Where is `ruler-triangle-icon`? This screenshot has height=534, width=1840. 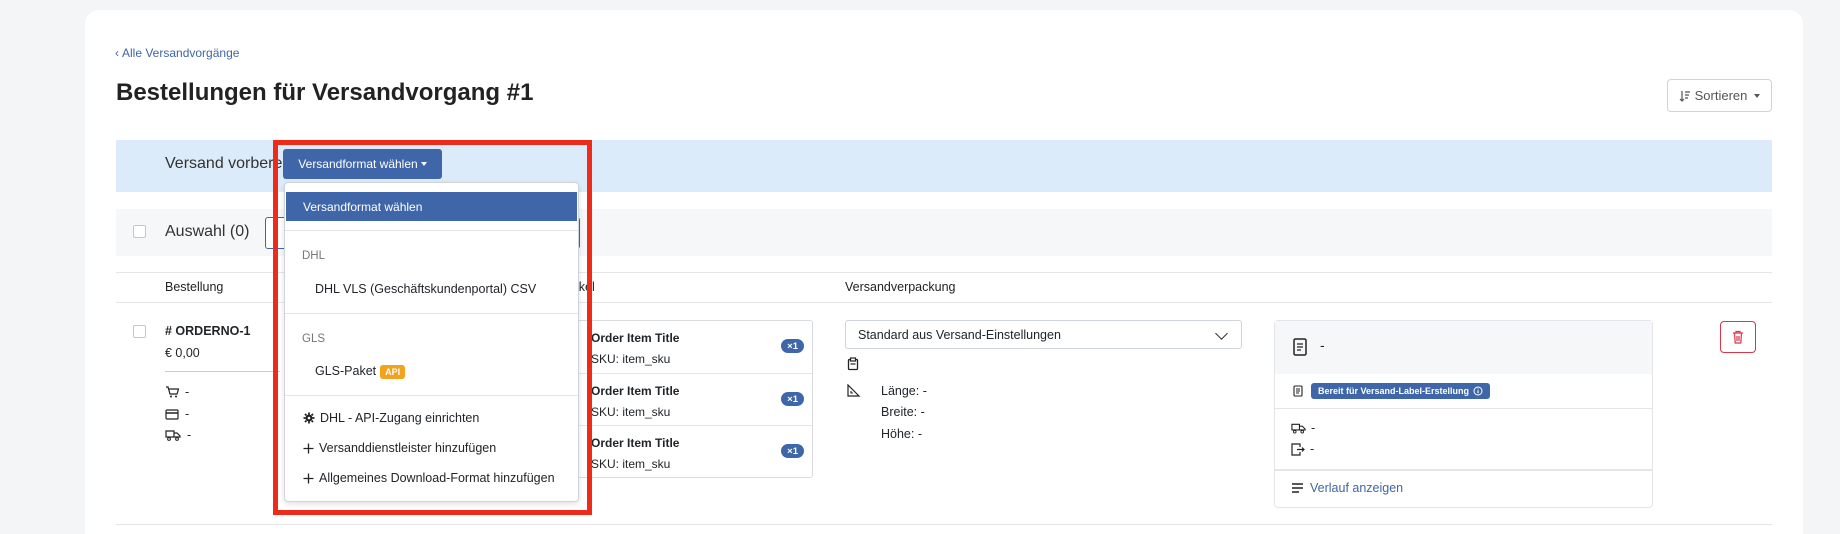
ruler-triangle-icon is located at coordinates (854, 390).